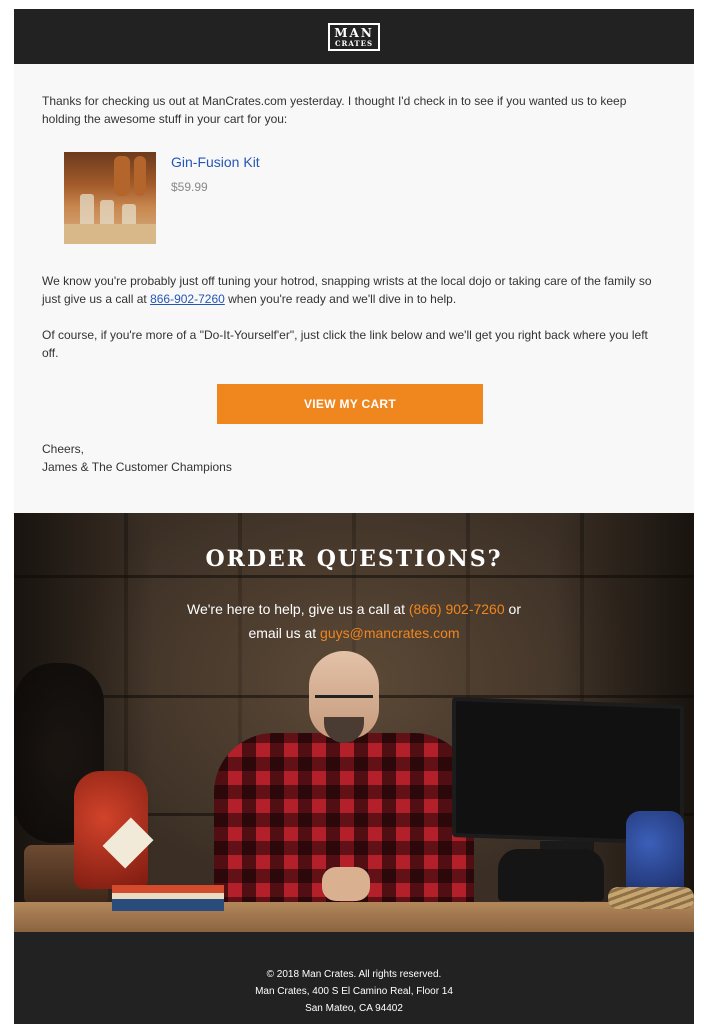 The image size is (704, 1024). What do you see at coordinates (354, 43) in the screenshot?
I see `logo-text-crates: CRATES` at bounding box center [354, 43].